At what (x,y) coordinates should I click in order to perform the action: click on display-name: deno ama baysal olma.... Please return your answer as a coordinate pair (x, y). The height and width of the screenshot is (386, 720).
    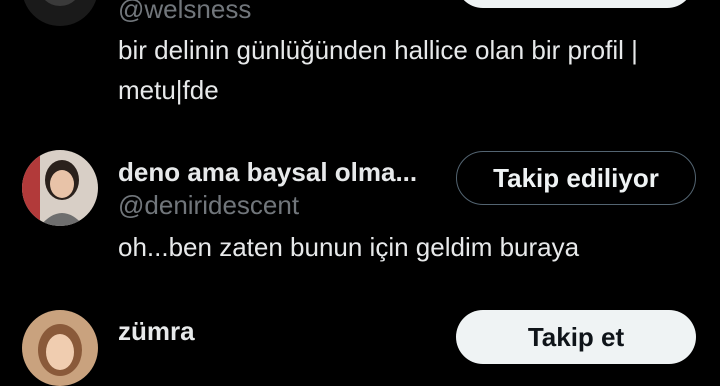
    Looking at the image, I should click on (267, 172).